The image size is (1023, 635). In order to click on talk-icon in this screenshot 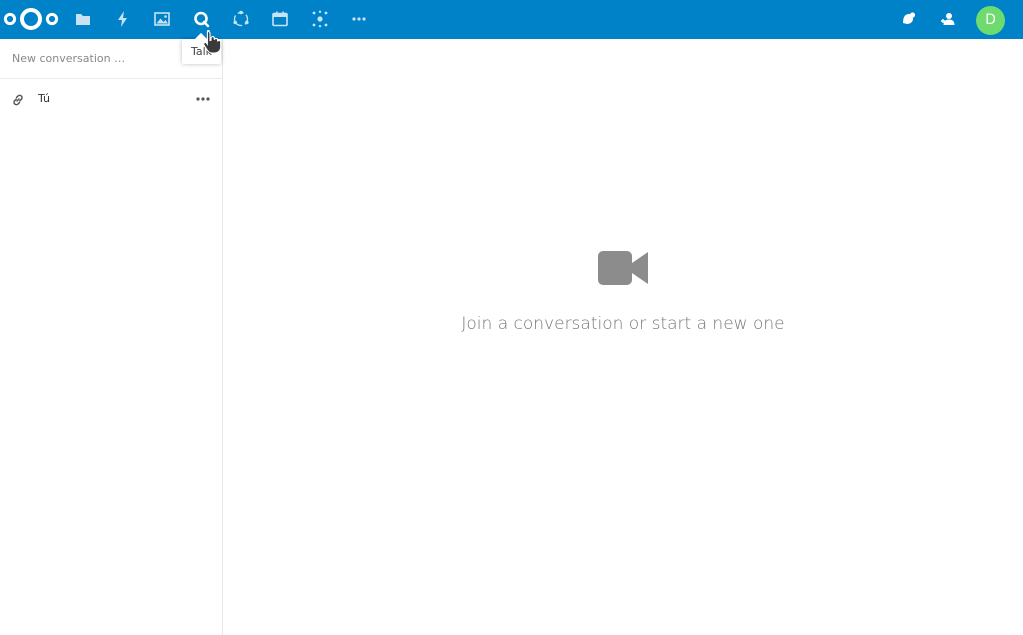, I will do `click(201, 19)`.